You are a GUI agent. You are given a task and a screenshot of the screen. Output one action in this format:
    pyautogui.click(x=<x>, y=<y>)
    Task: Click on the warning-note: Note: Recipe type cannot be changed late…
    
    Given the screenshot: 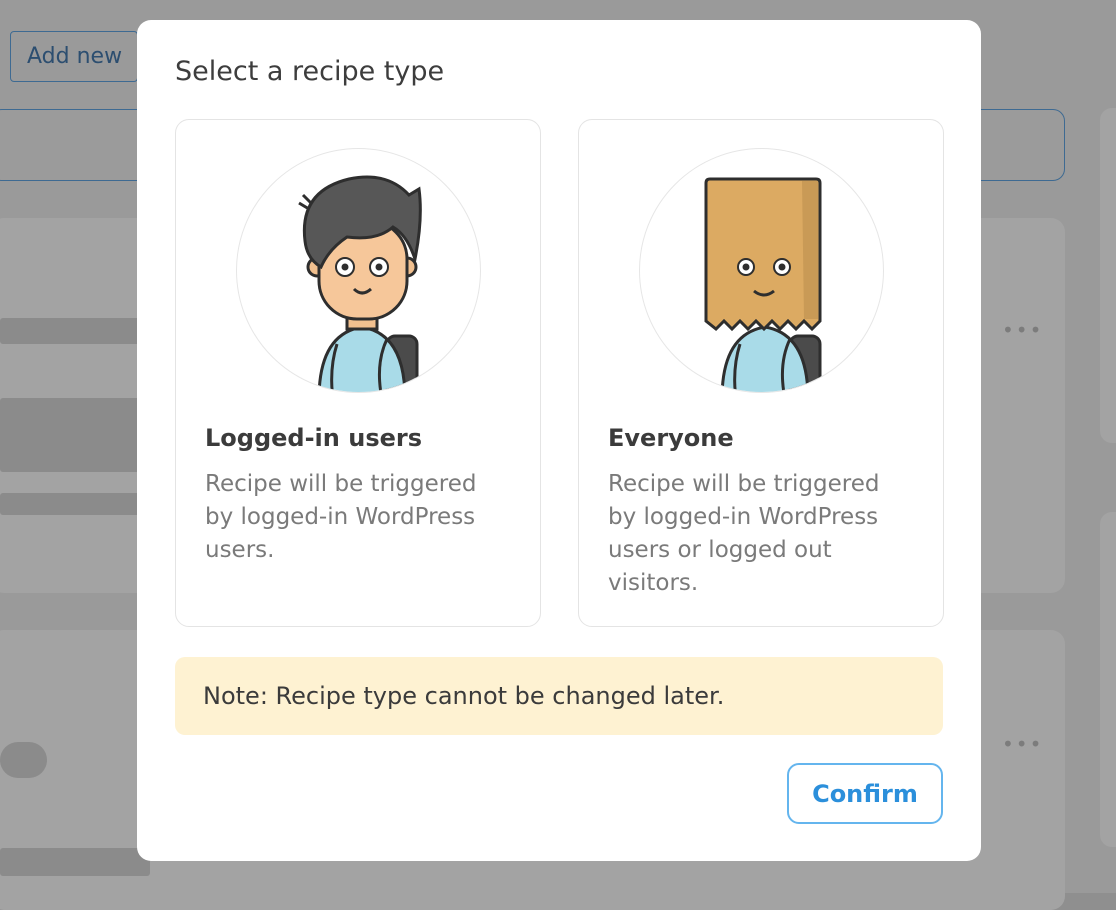 What is the action you would take?
    pyautogui.click(x=559, y=696)
    